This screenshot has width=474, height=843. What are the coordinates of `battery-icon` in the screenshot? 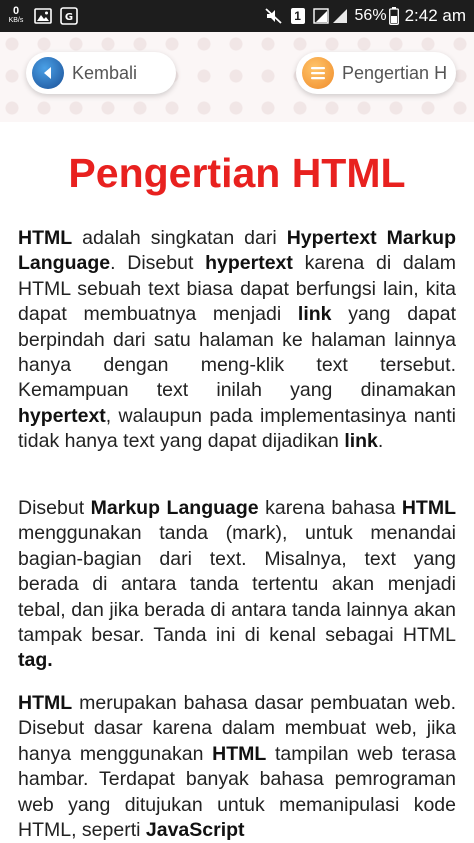 It's located at (393, 16).